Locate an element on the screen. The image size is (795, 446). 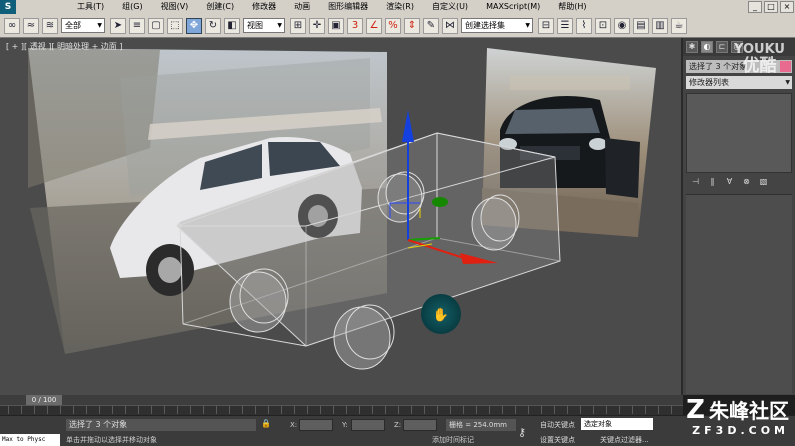
select-scale-icon: ◧ is located at coordinates (232, 25).